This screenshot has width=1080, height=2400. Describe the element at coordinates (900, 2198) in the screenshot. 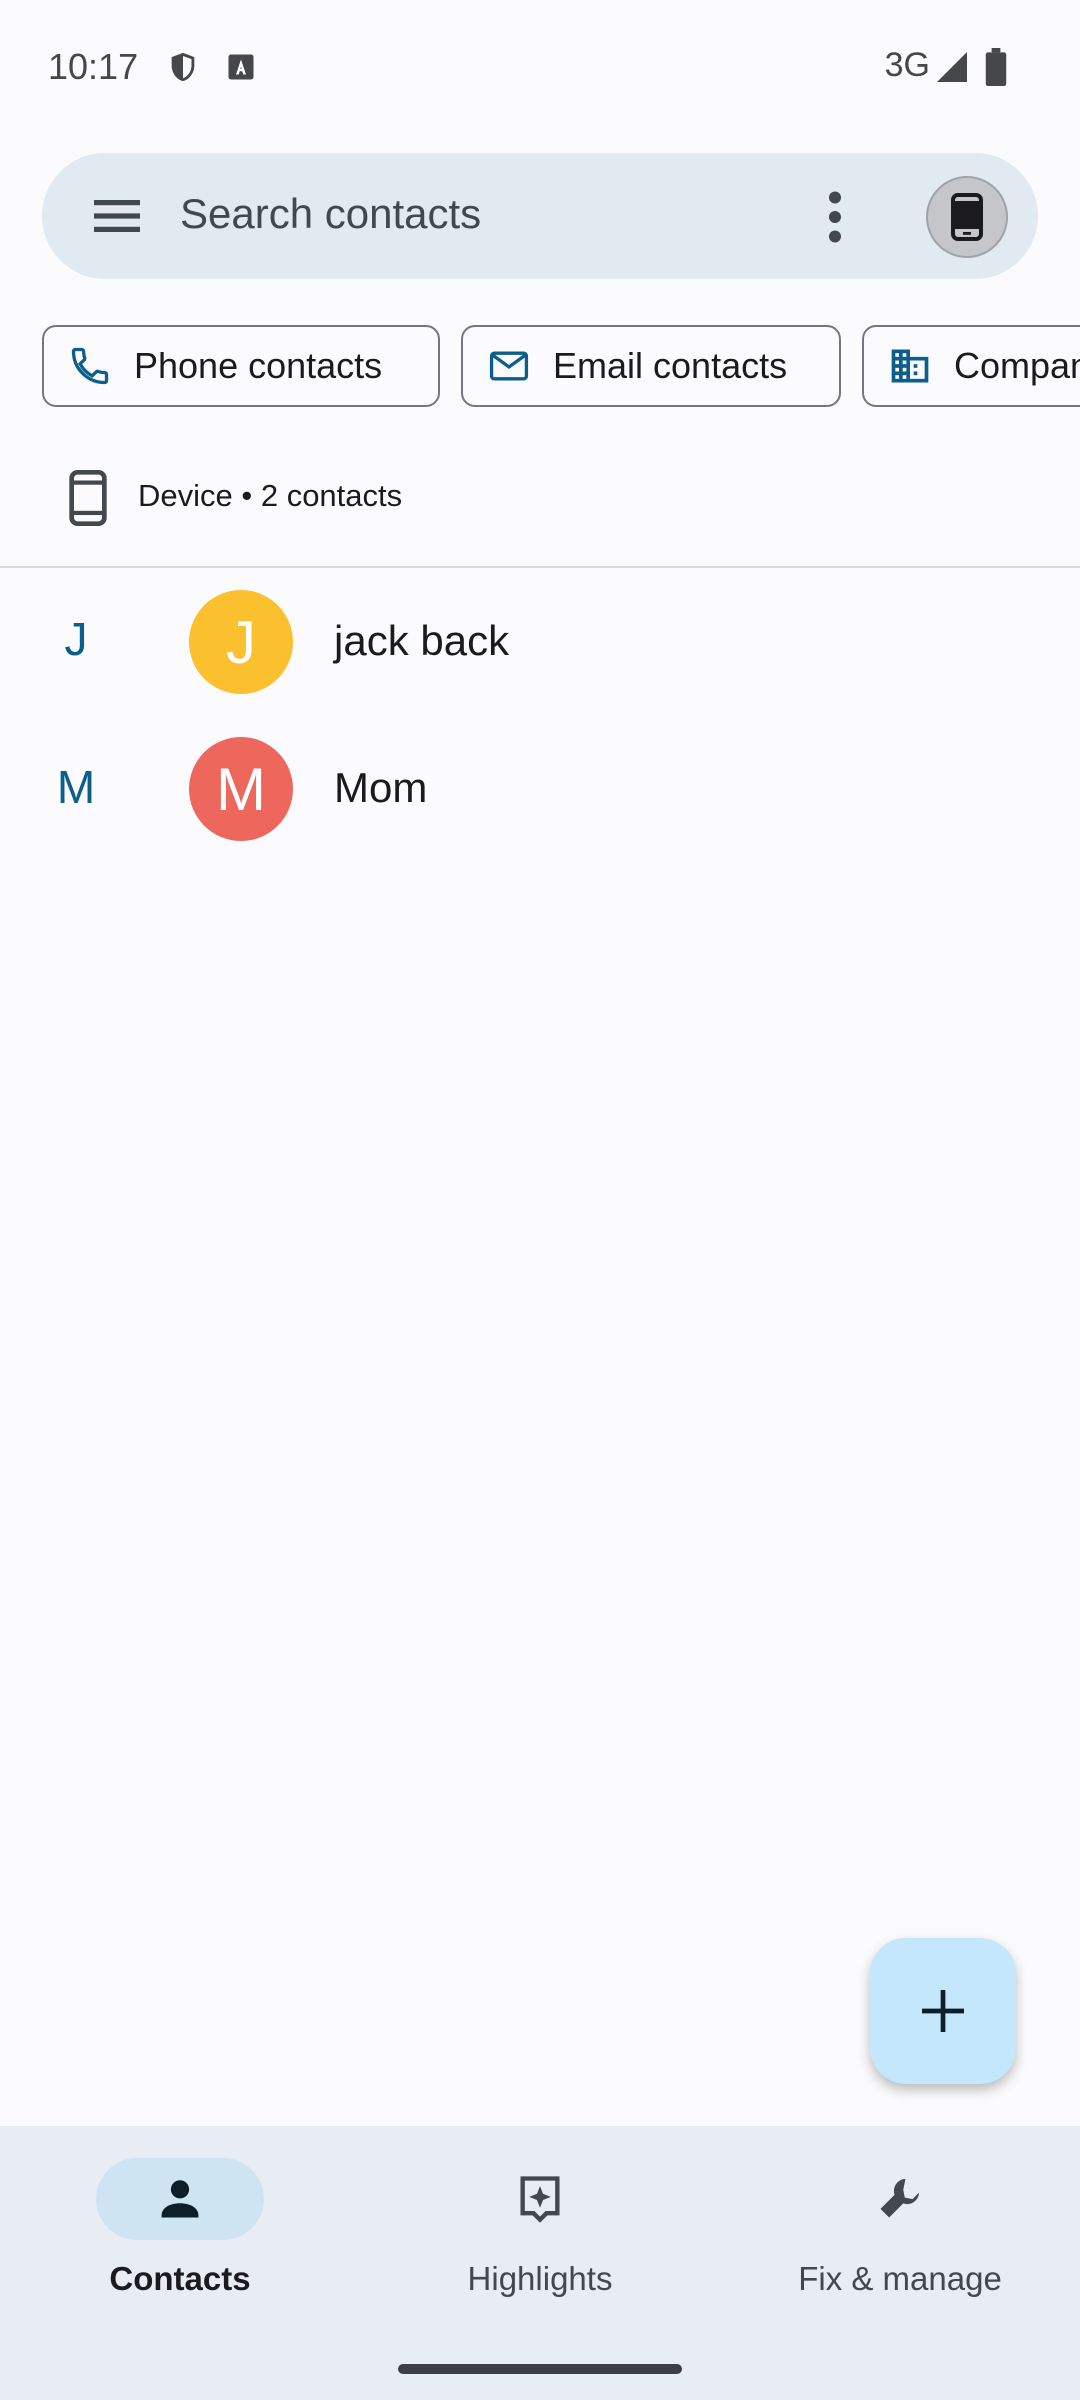

I see `wrench-icon` at that location.